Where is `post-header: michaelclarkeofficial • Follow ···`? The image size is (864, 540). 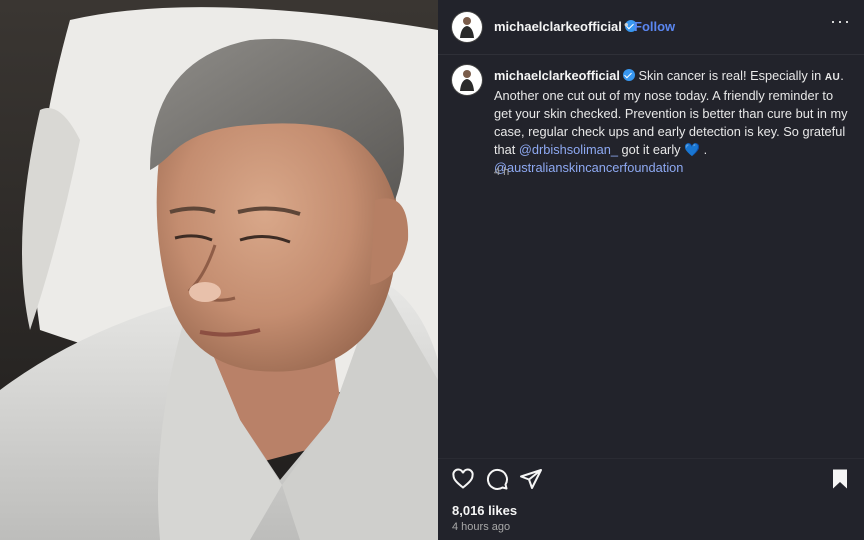 post-header: michaelclarkeofficial • Follow ··· is located at coordinates (651, 27).